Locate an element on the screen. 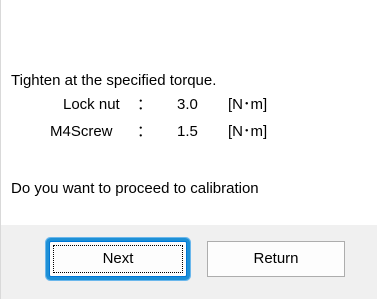 The height and width of the screenshot is (299, 377). instruction-text: Tighten at the specified torque. is located at coordinates (114, 80).